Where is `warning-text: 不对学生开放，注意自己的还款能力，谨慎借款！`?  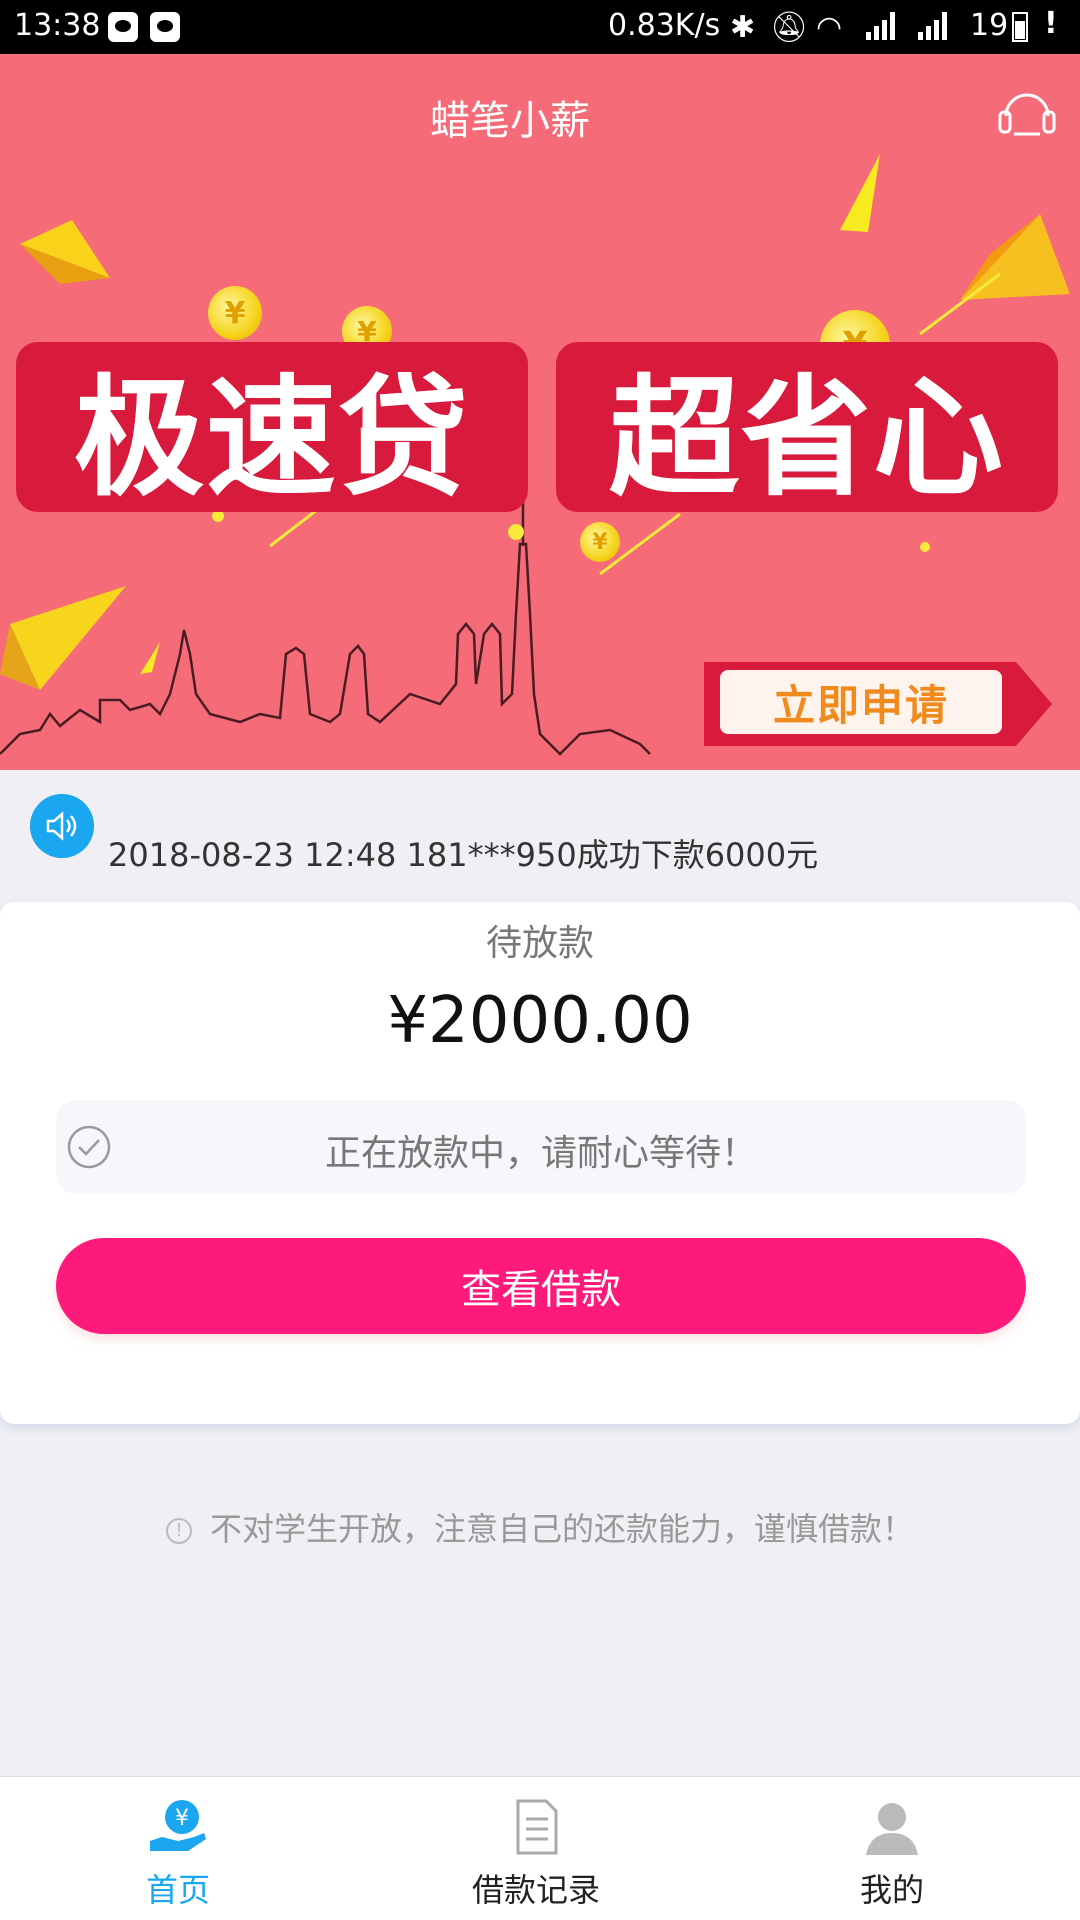 warning-text: 不对学生开放，注意自己的还款能力，谨慎借款！ is located at coordinates (561, 1529).